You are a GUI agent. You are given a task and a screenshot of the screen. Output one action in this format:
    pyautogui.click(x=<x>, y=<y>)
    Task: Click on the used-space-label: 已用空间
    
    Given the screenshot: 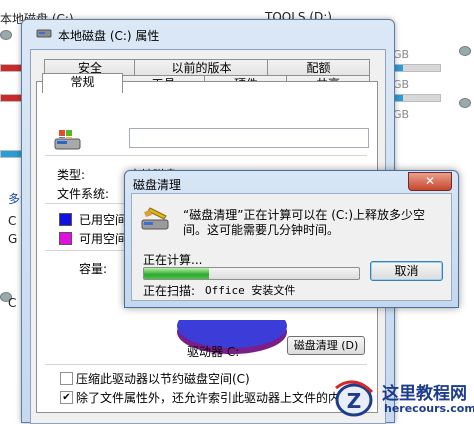 What is the action you would take?
    pyautogui.click(x=103, y=220)
    